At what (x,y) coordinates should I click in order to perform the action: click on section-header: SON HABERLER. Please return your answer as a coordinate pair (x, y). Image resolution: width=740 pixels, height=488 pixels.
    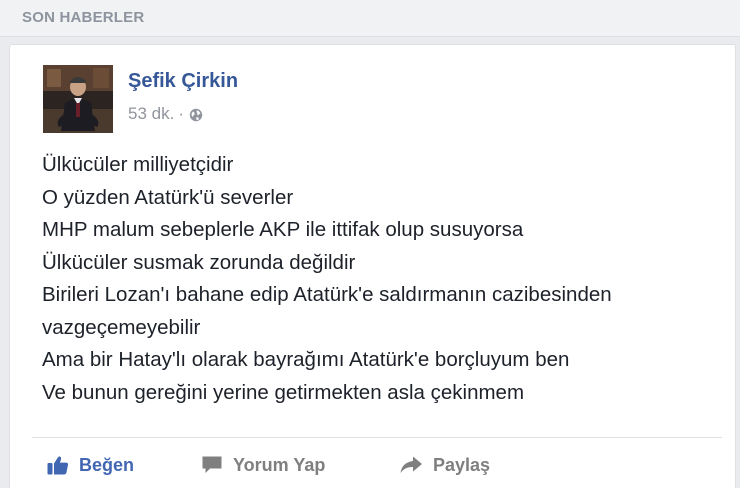
    Looking at the image, I should click on (370, 18).